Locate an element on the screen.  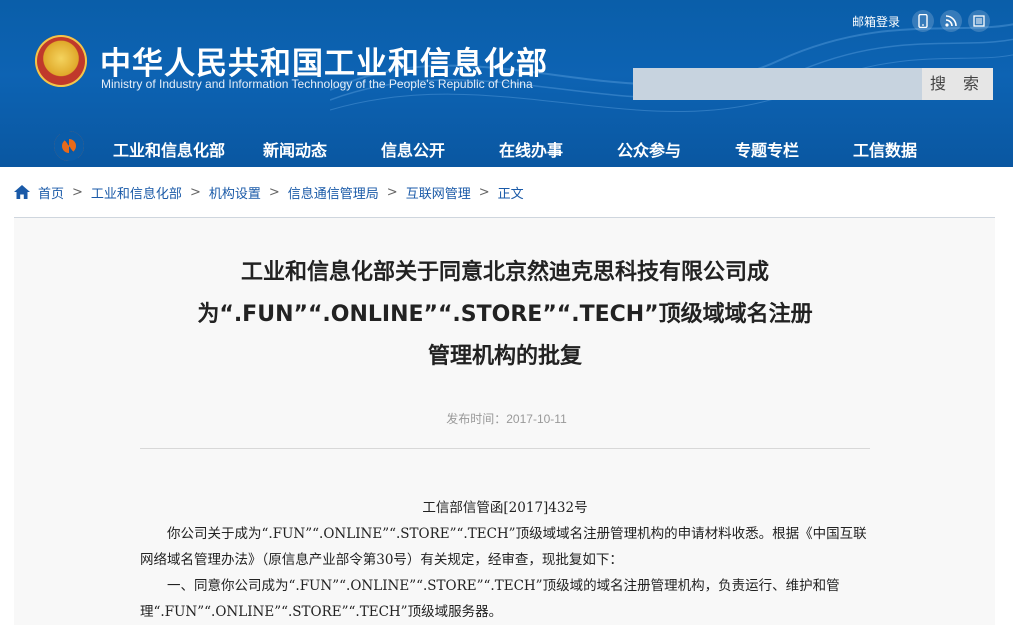
top-links: 邮箱登录 is located at coordinates (921, 21).